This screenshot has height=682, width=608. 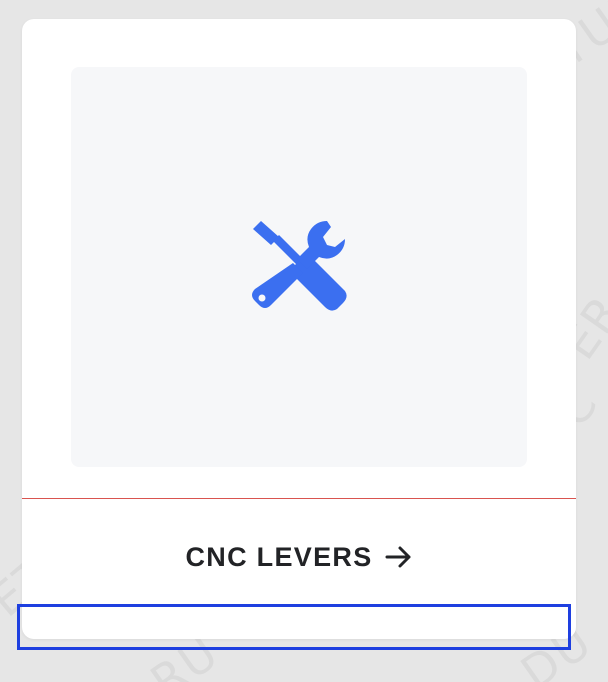 What do you see at coordinates (294, 627) in the screenshot?
I see `focus-outline` at bounding box center [294, 627].